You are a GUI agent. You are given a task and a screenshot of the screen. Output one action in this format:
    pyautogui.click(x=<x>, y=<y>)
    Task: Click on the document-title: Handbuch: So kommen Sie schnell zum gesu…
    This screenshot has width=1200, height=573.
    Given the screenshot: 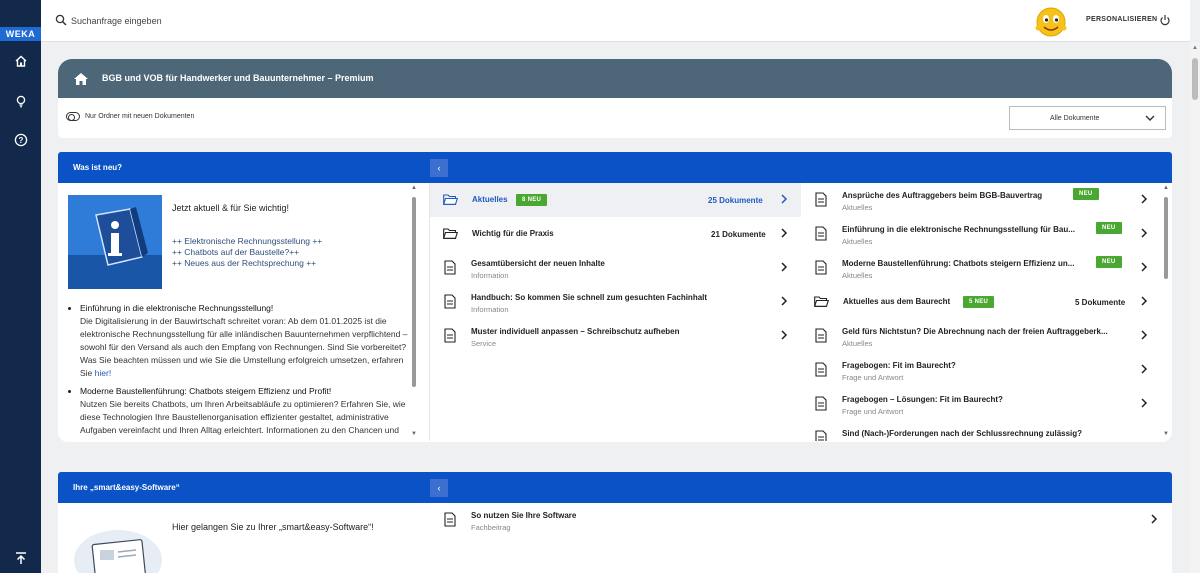 What is the action you would take?
    pyautogui.click(x=589, y=297)
    